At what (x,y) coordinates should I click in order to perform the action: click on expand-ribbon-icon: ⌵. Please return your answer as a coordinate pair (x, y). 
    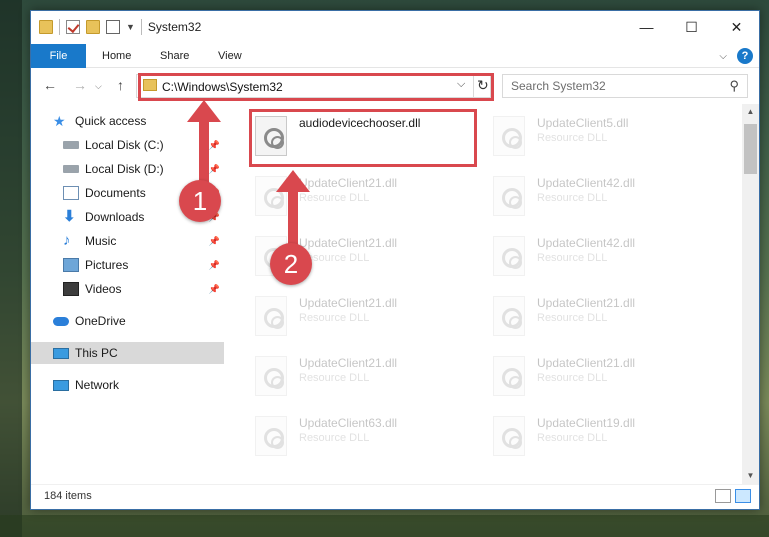
    Looking at the image, I should click on (723, 56).